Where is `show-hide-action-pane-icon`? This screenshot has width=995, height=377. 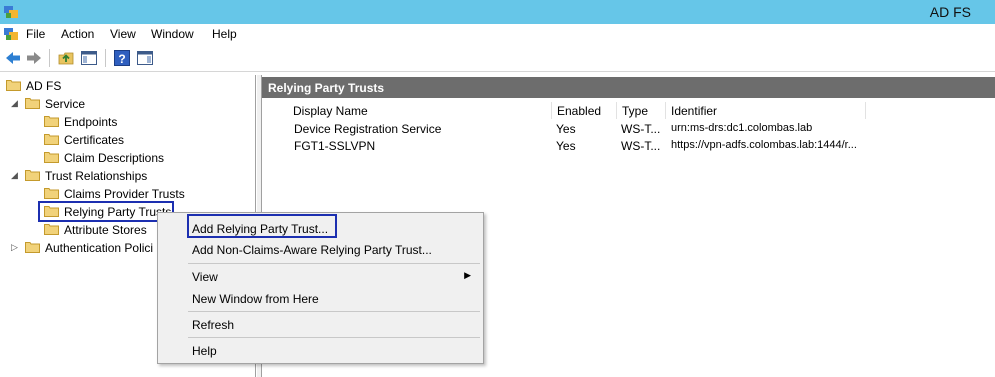
show-hide-action-pane-icon is located at coordinates (145, 58).